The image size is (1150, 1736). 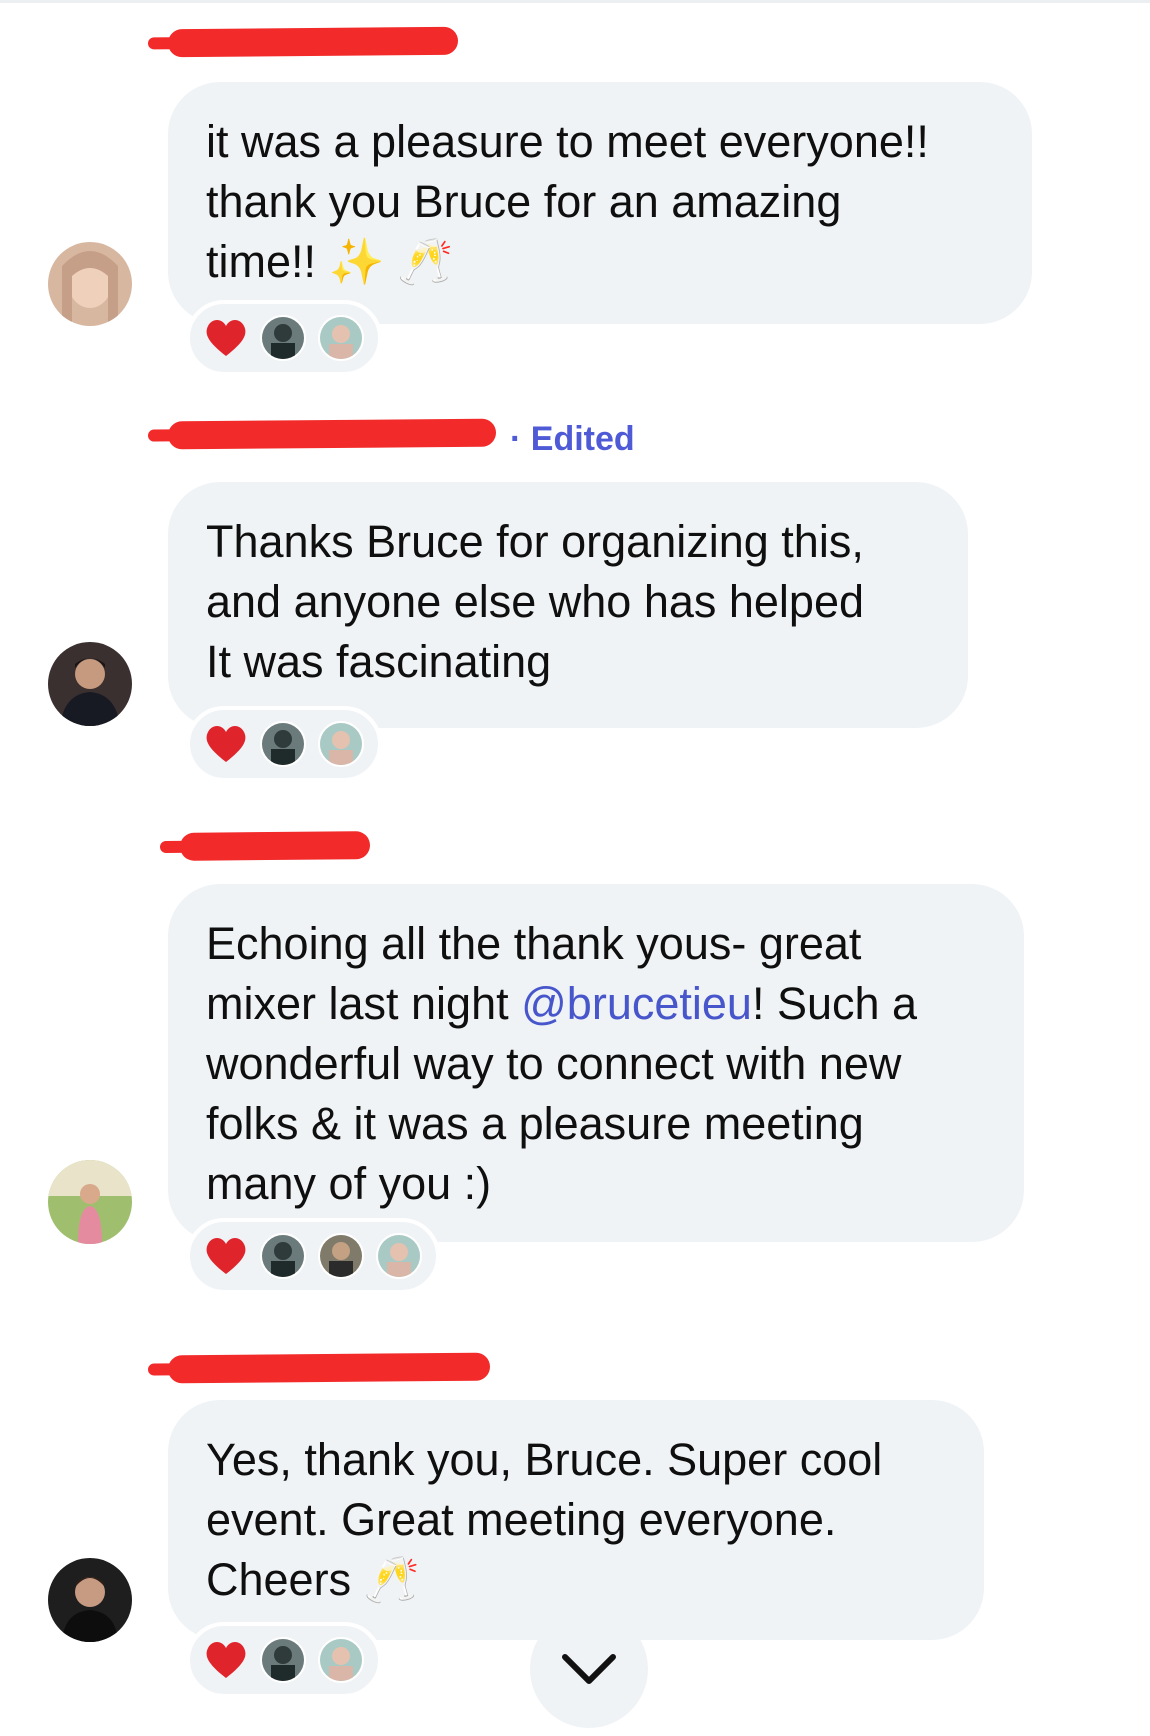 What do you see at coordinates (524, 201) in the screenshot?
I see `message-line: thank you Bruce for an amazing` at bounding box center [524, 201].